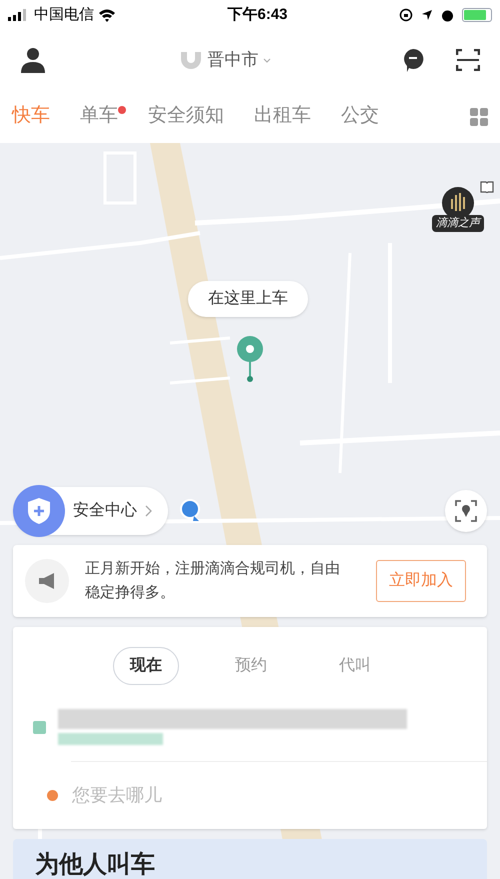 This screenshot has width=500, height=879. I want to click on locate-icon, so click(466, 511).